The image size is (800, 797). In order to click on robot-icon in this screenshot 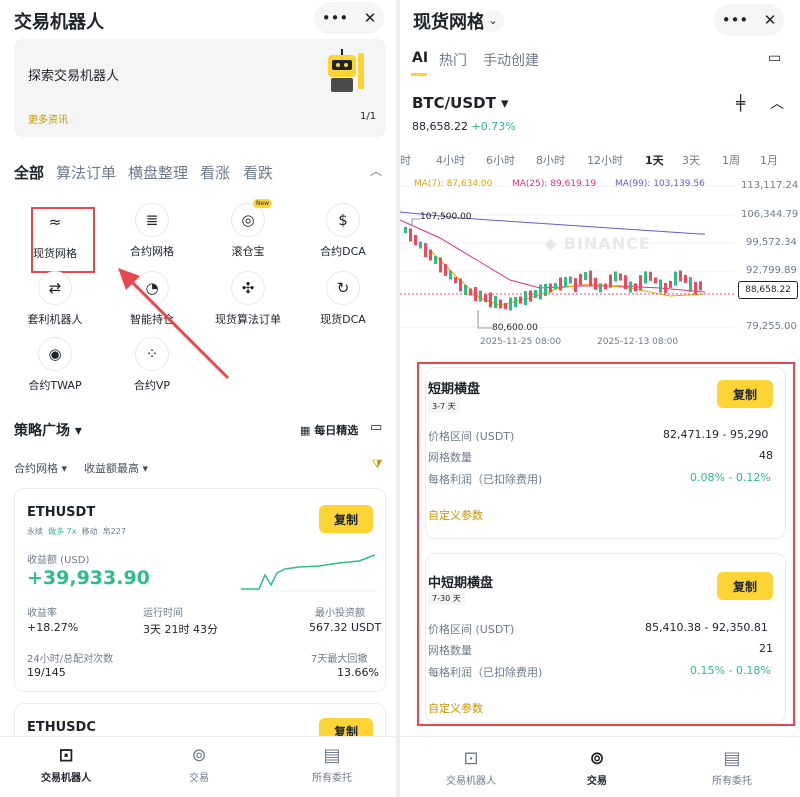, I will do `click(346, 70)`.